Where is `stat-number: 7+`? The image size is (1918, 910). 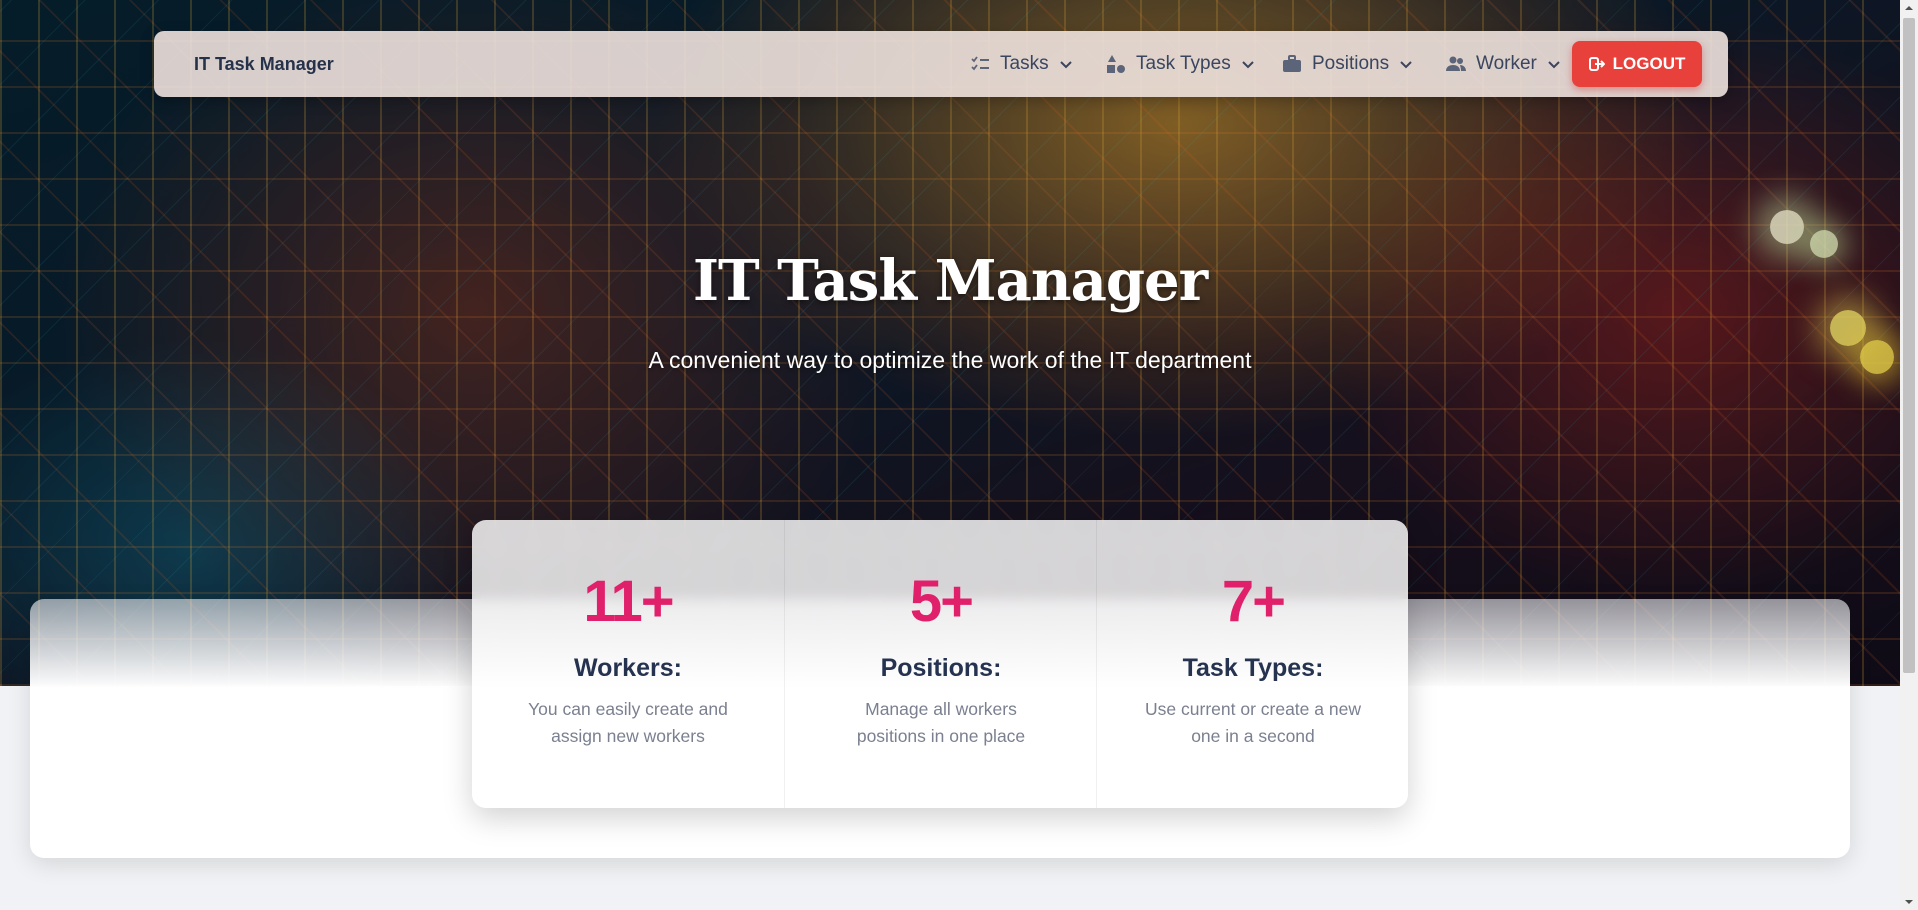 stat-number: 7+ is located at coordinates (1253, 601).